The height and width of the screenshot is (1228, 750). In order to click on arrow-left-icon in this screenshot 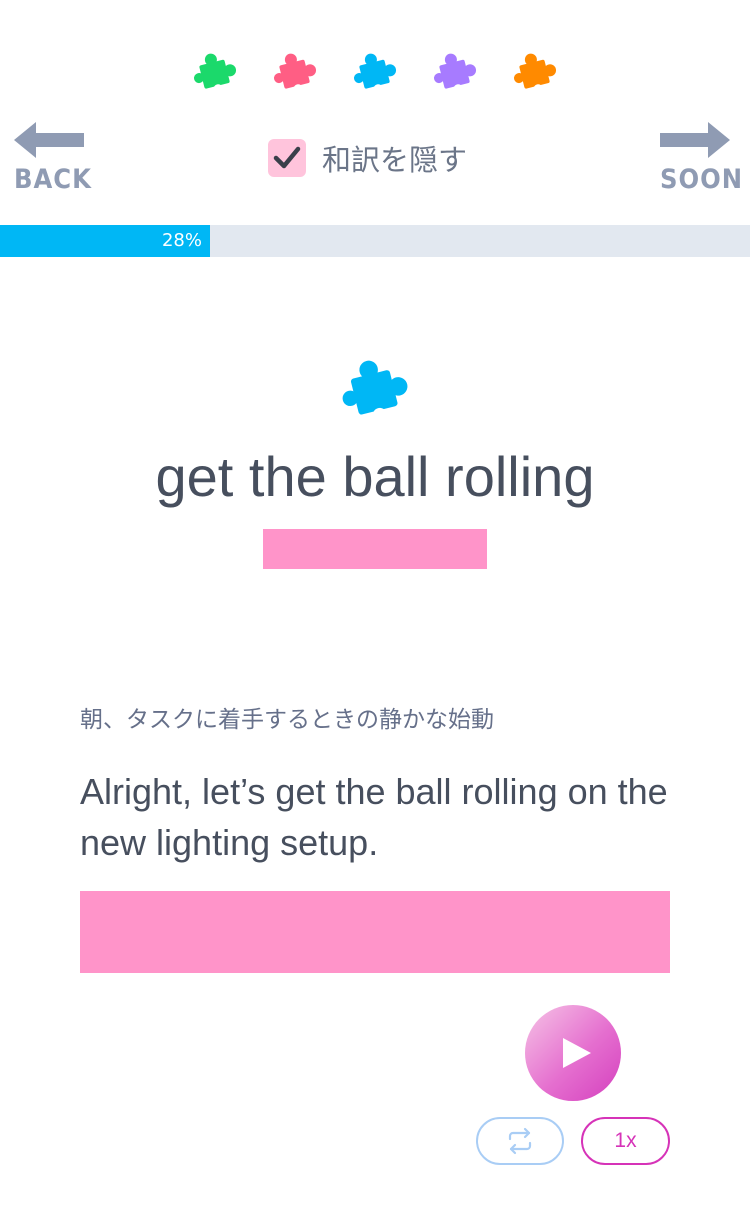, I will do `click(49, 140)`.